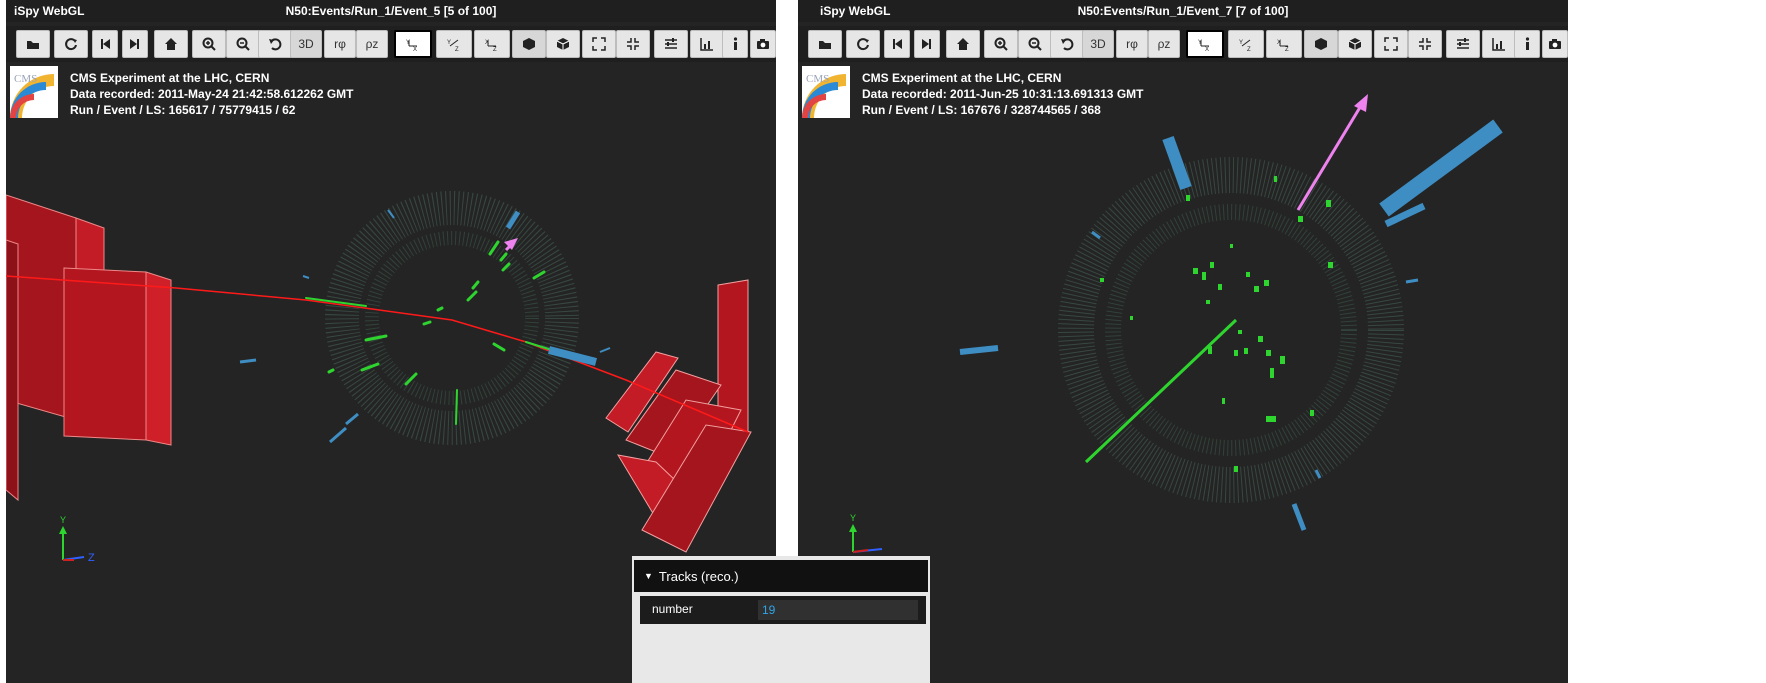  What do you see at coordinates (866, 533) in the screenshot?
I see `axes-indicator-right: Y` at bounding box center [866, 533].